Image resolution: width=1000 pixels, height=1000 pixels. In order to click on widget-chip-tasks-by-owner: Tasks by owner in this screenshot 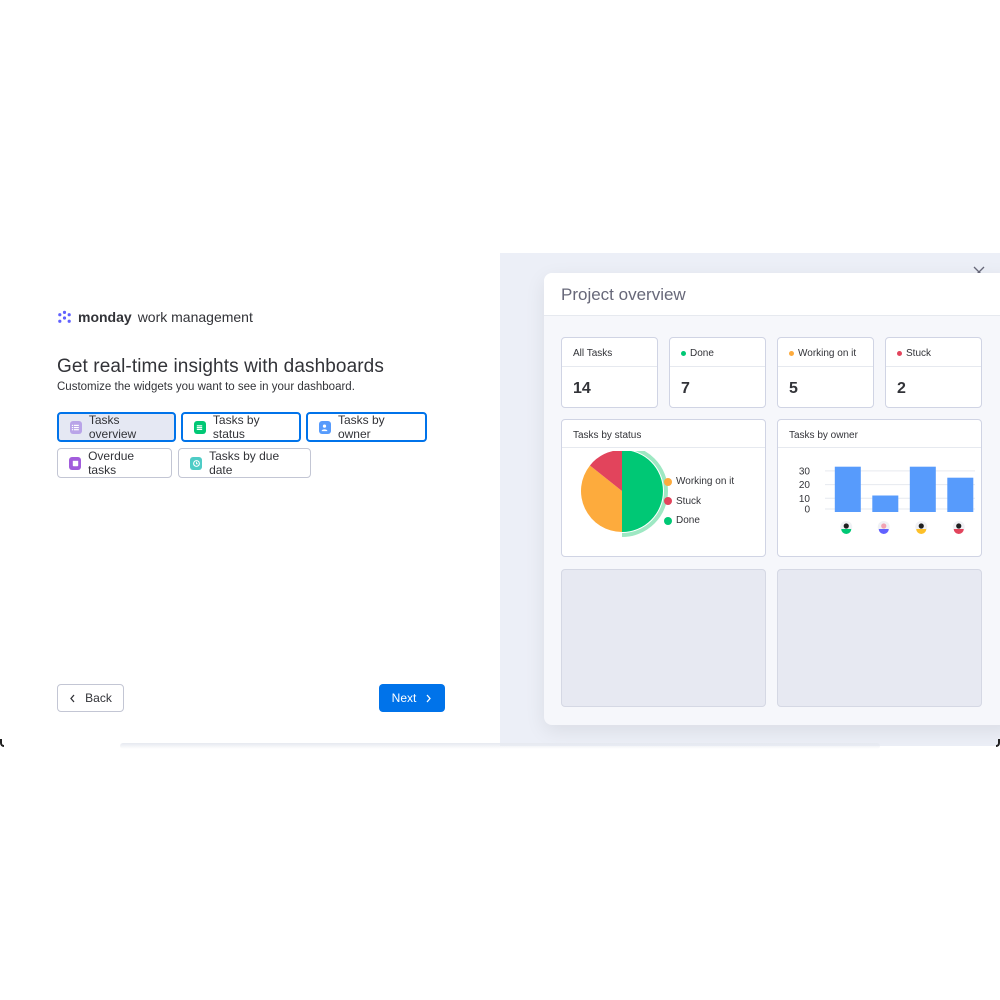, I will do `click(366, 427)`.